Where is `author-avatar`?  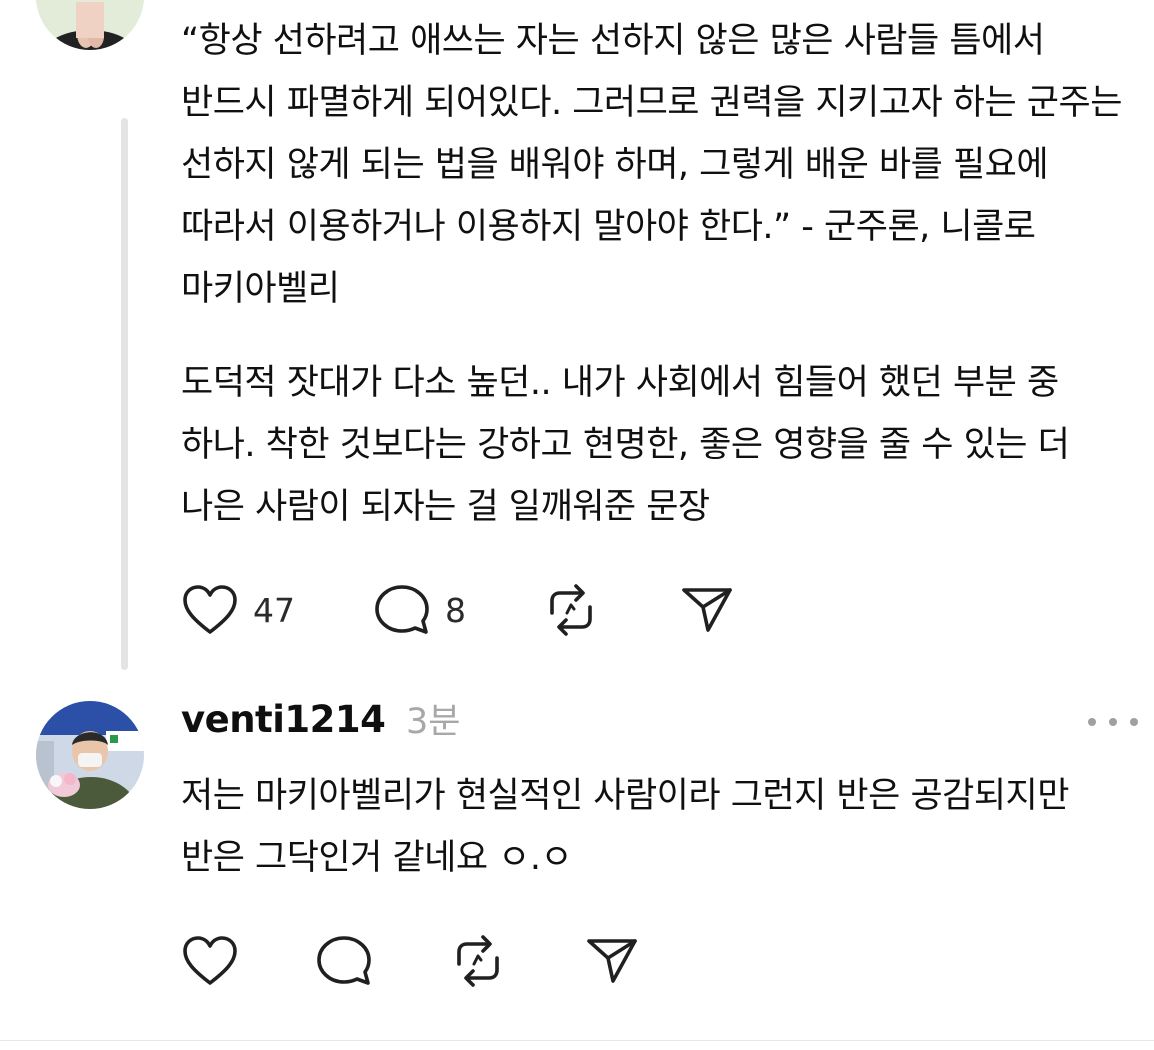
author-avatar is located at coordinates (90, 25).